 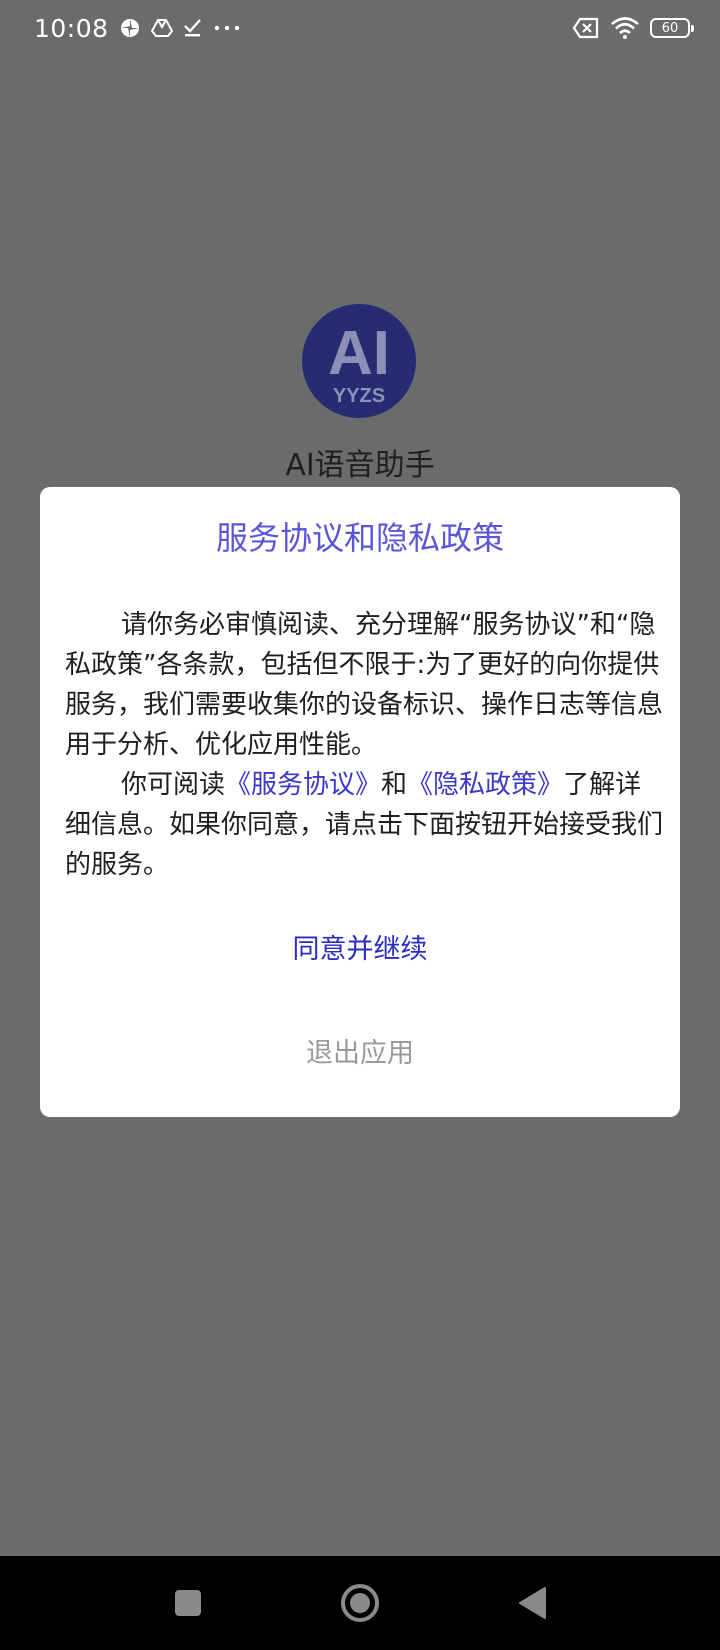 What do you see at coordinates (227, 28) in the screenshot?
I see `more-dots-icon` at bounding box center [227, 28].